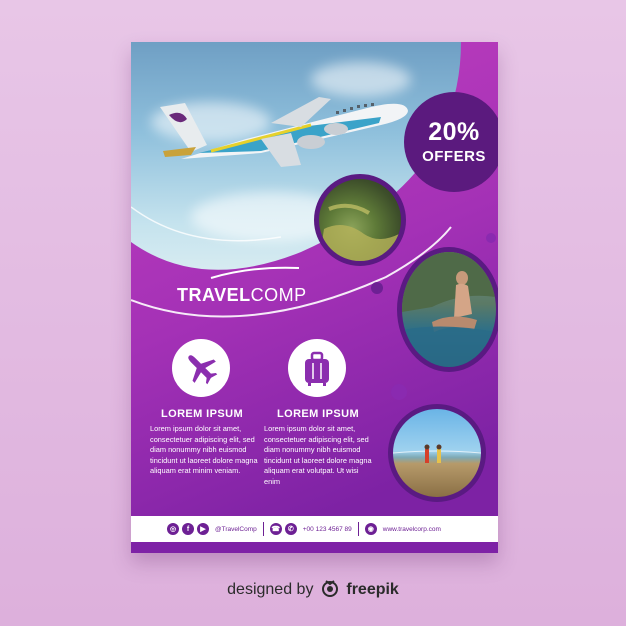  I want to click on brand-part1: TRAVEL, so click(214, 295).